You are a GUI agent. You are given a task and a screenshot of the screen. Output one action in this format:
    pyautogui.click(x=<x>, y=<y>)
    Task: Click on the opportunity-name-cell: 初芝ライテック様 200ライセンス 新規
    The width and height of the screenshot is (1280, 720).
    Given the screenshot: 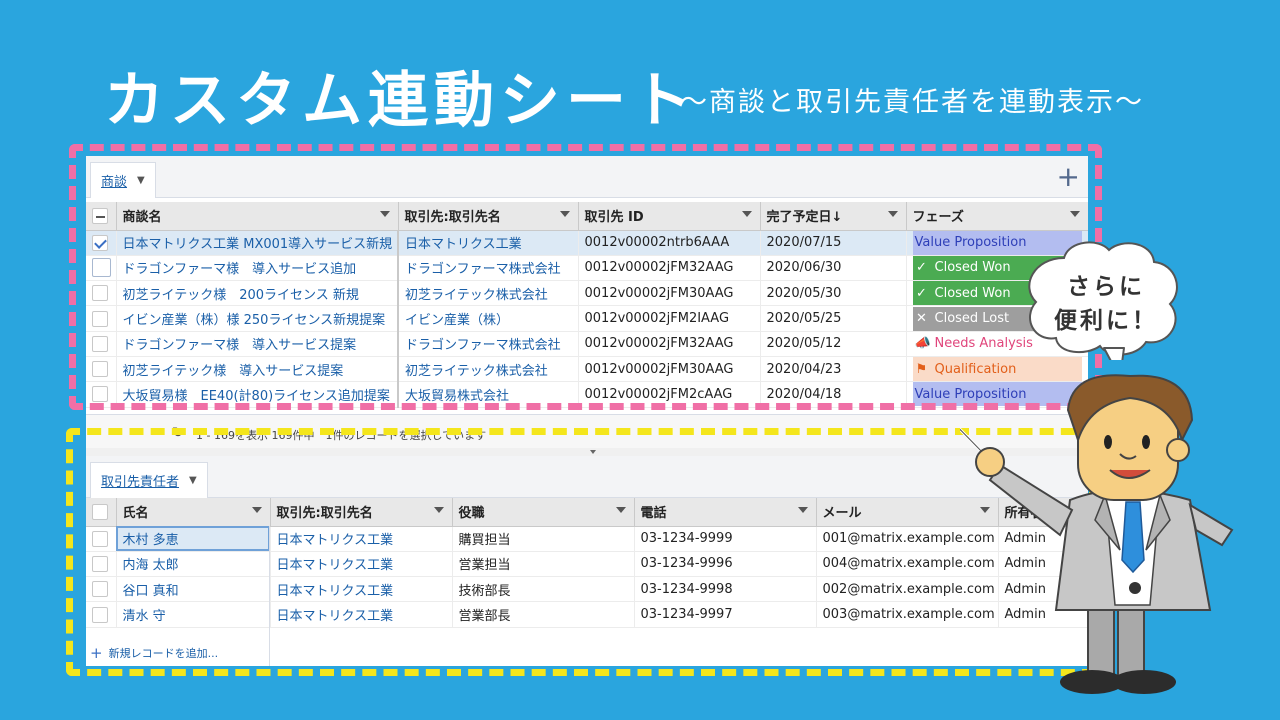 What is the action you would take?
    pyautogui.click(x=257, y=293)
    